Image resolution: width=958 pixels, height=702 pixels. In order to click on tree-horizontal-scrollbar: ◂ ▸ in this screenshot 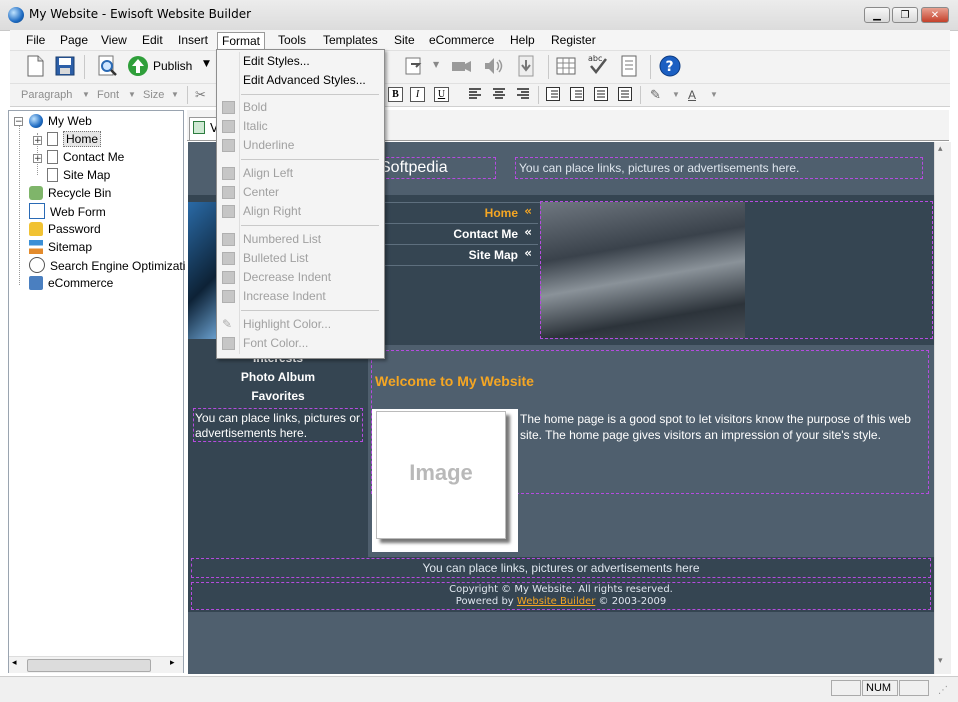, I will do `click(96, 664)`.